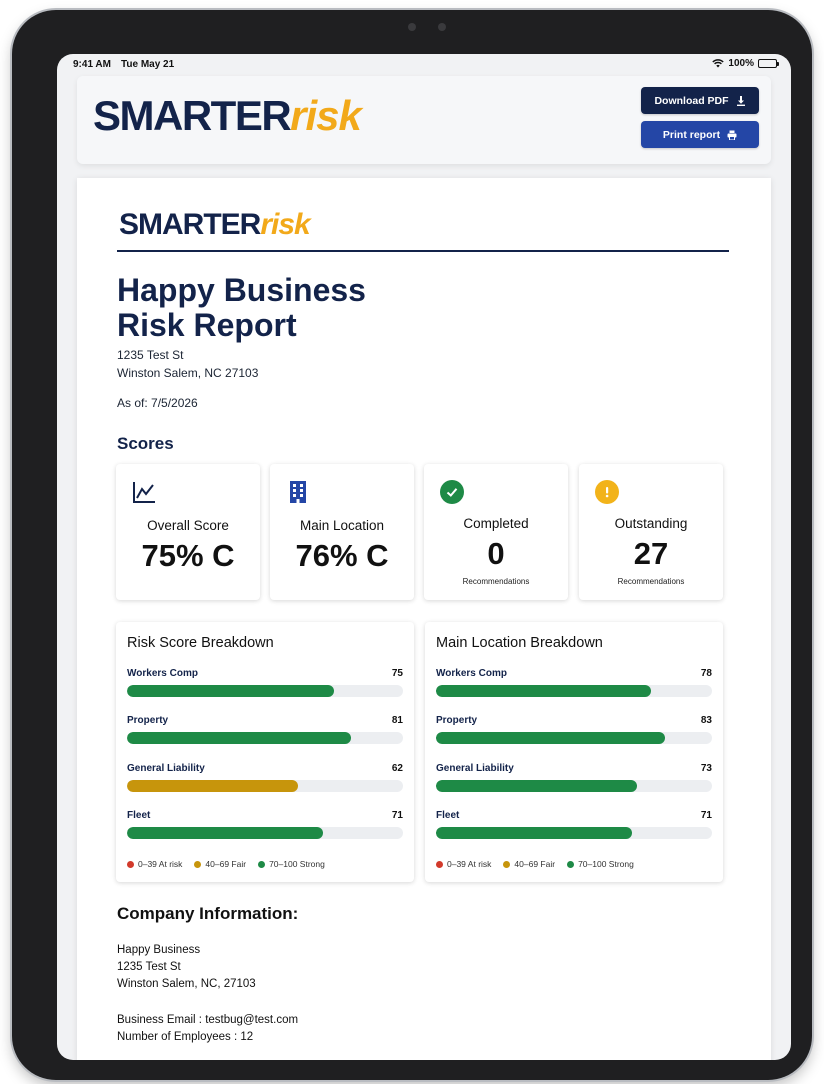 This screenshot has height=1084, width=824. Describe the element at coordinates (188, 525) in the screenshot. I see `score-card-label: Overall Score` at that location.